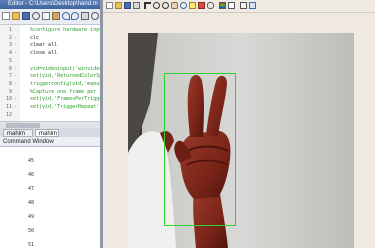 The image size is (375, 248). What do you see at coordinates (66, 38) in the screenshot?
I see `code-line: clc` at bounding box center [66, 38].